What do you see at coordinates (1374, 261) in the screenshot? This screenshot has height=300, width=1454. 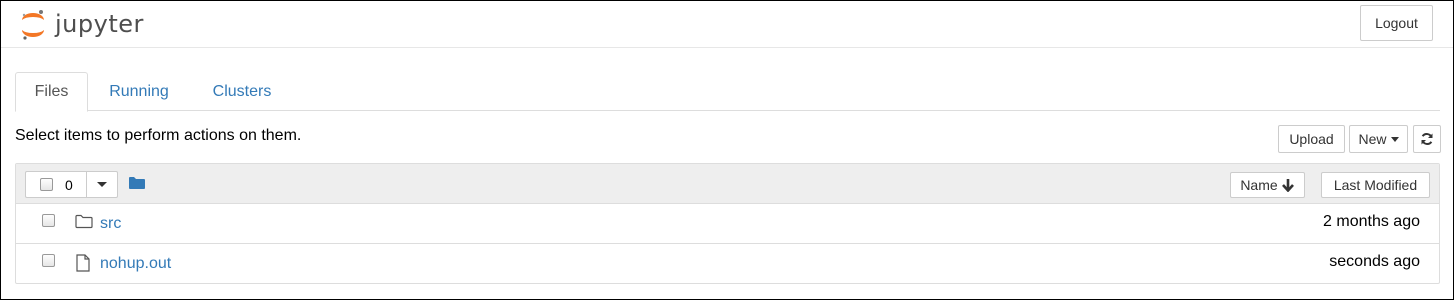 I see `item-modified: seconds ago` at bounding box center [1374, 261].